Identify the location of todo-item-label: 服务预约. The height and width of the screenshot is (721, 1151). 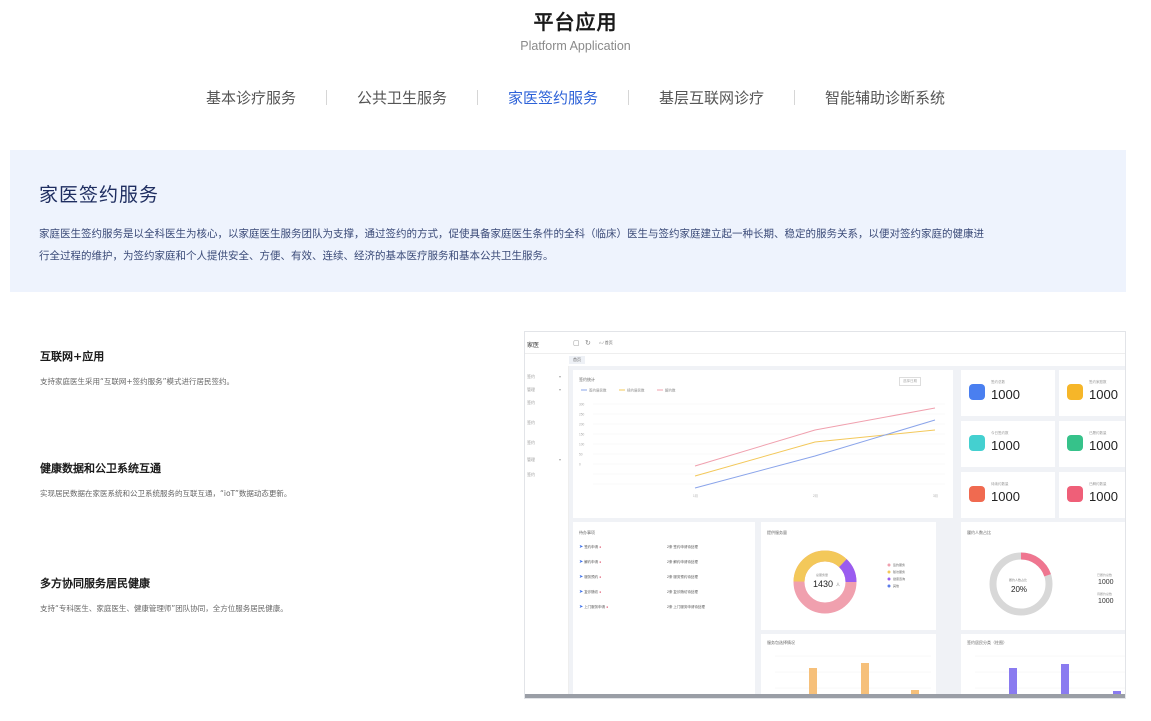
(591, 577).